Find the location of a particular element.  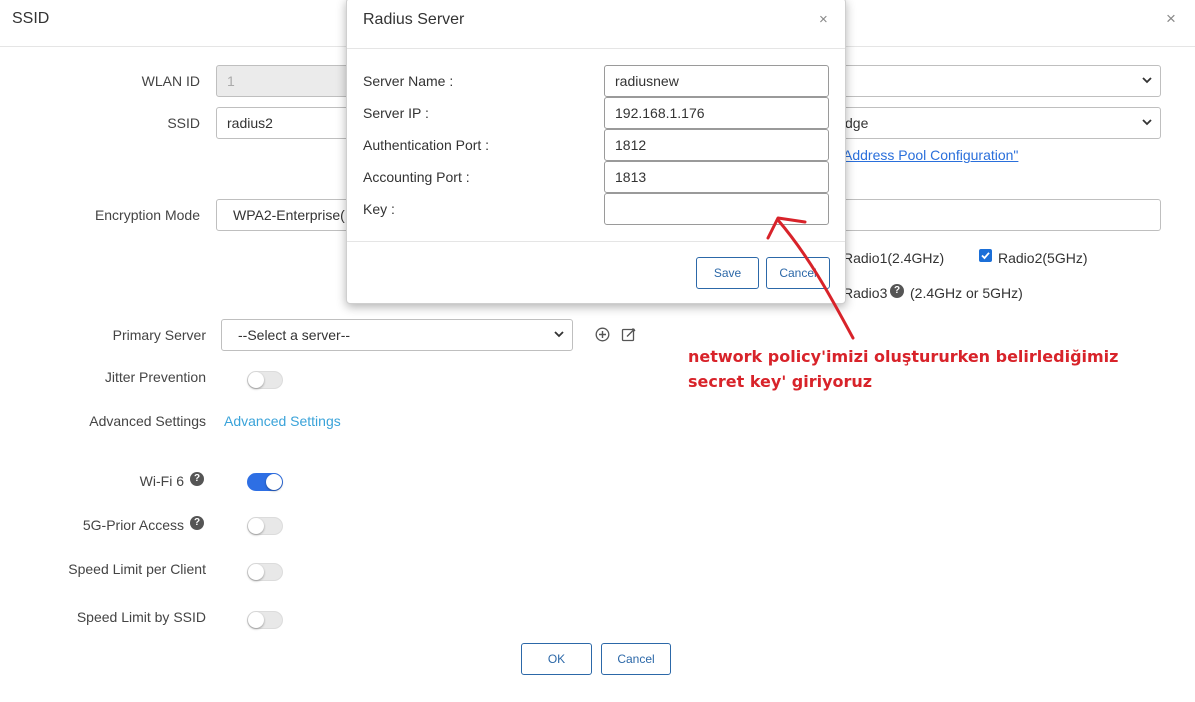

auth-port-input: 1812 is located at coordinates (716, 145).